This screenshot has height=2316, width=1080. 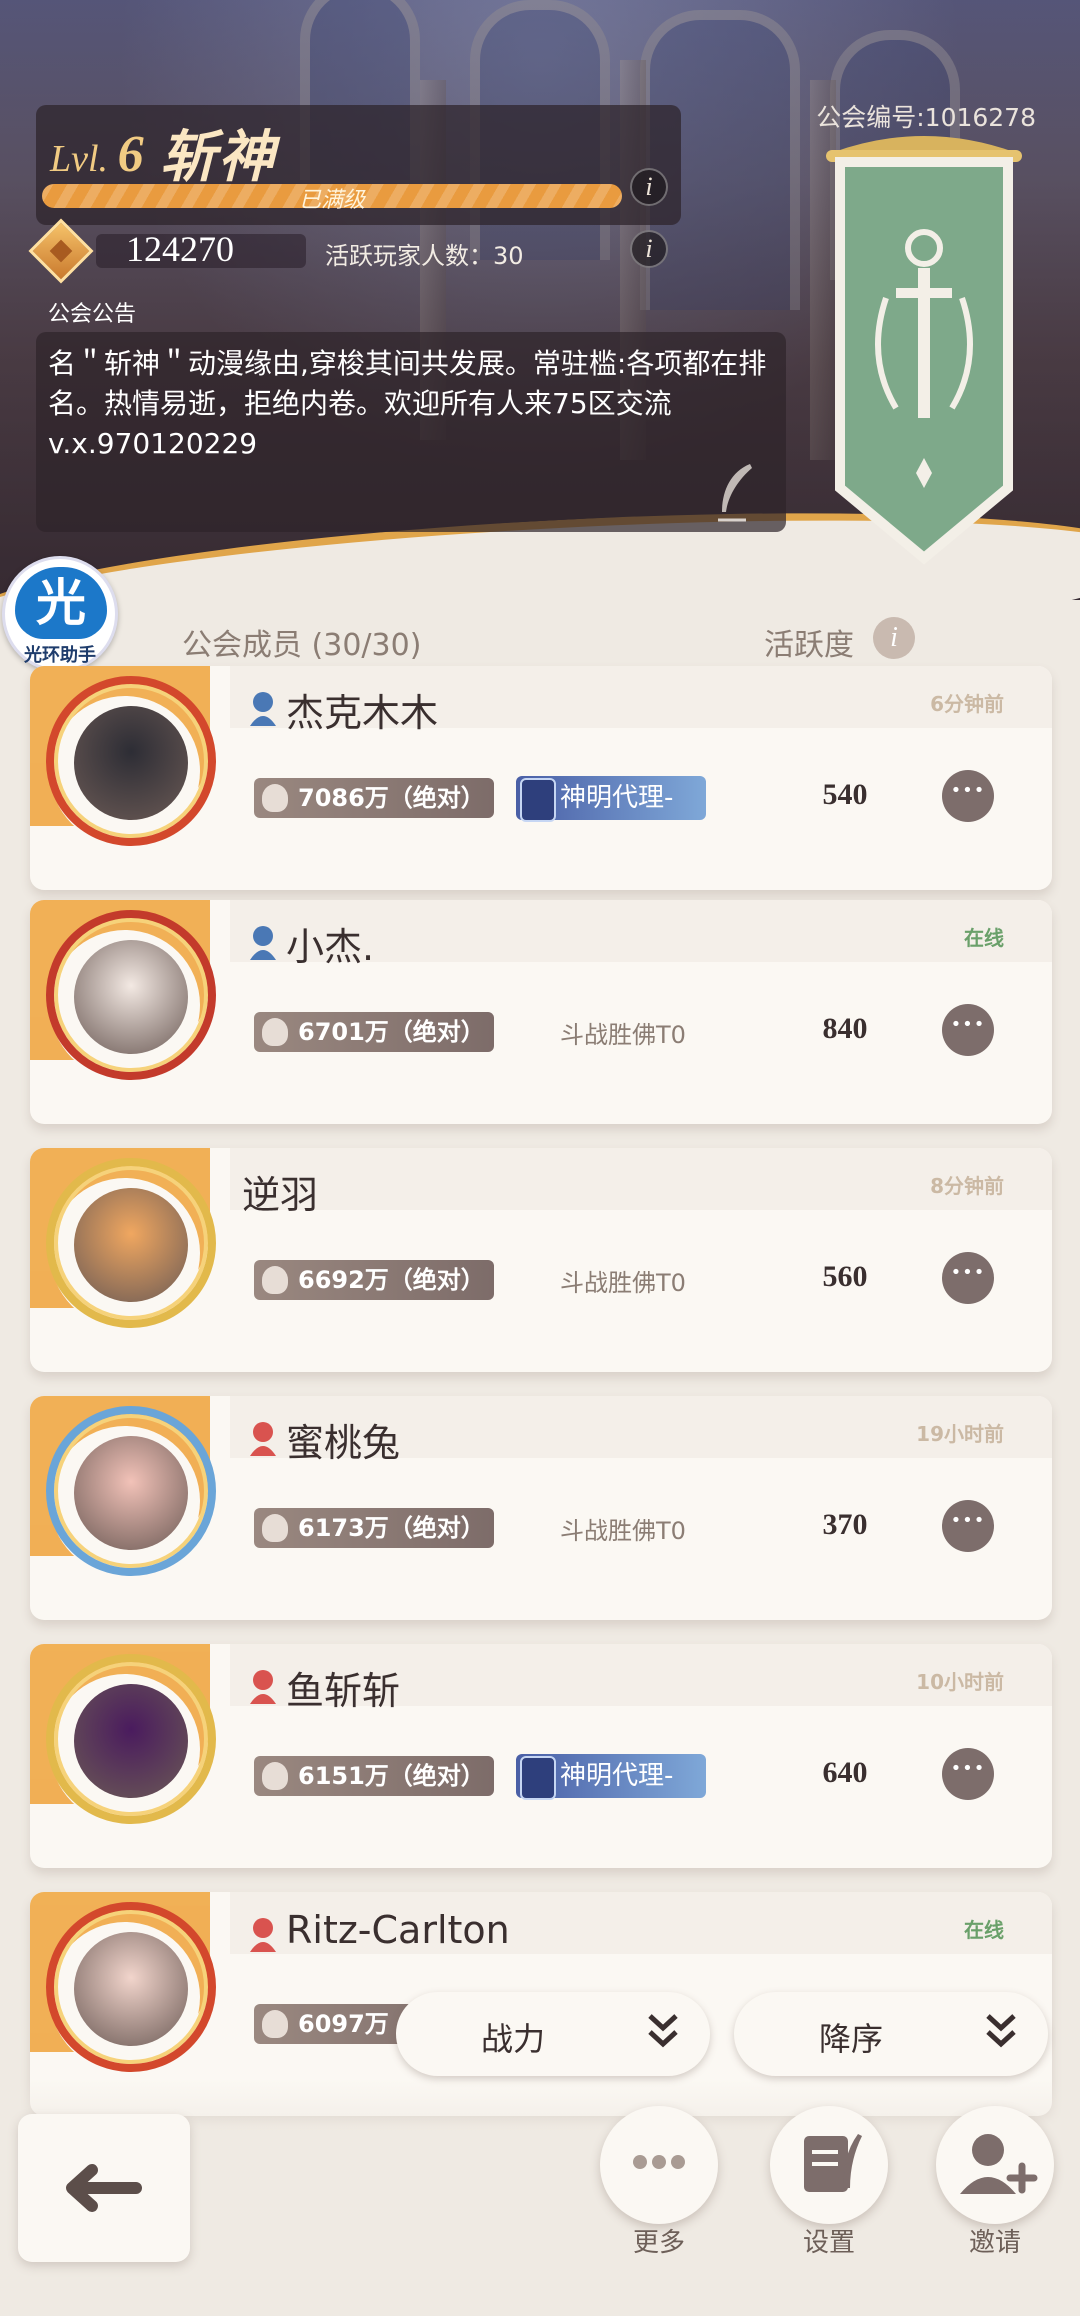 What do you see at coordinates (330, 947) in the screenshot?
I see `member-name: 小杰.` at bounding box center [330, 947].